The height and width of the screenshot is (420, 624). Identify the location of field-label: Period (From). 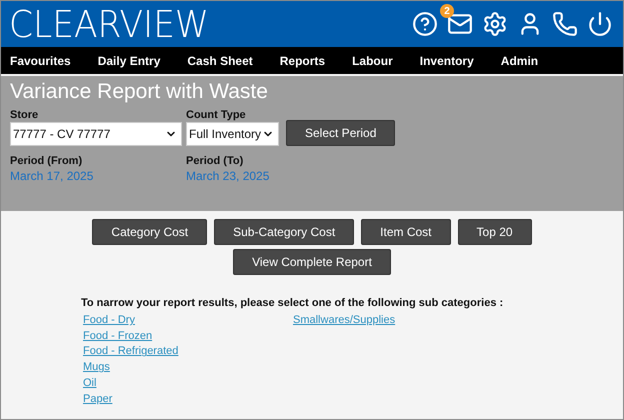
(47, 161).